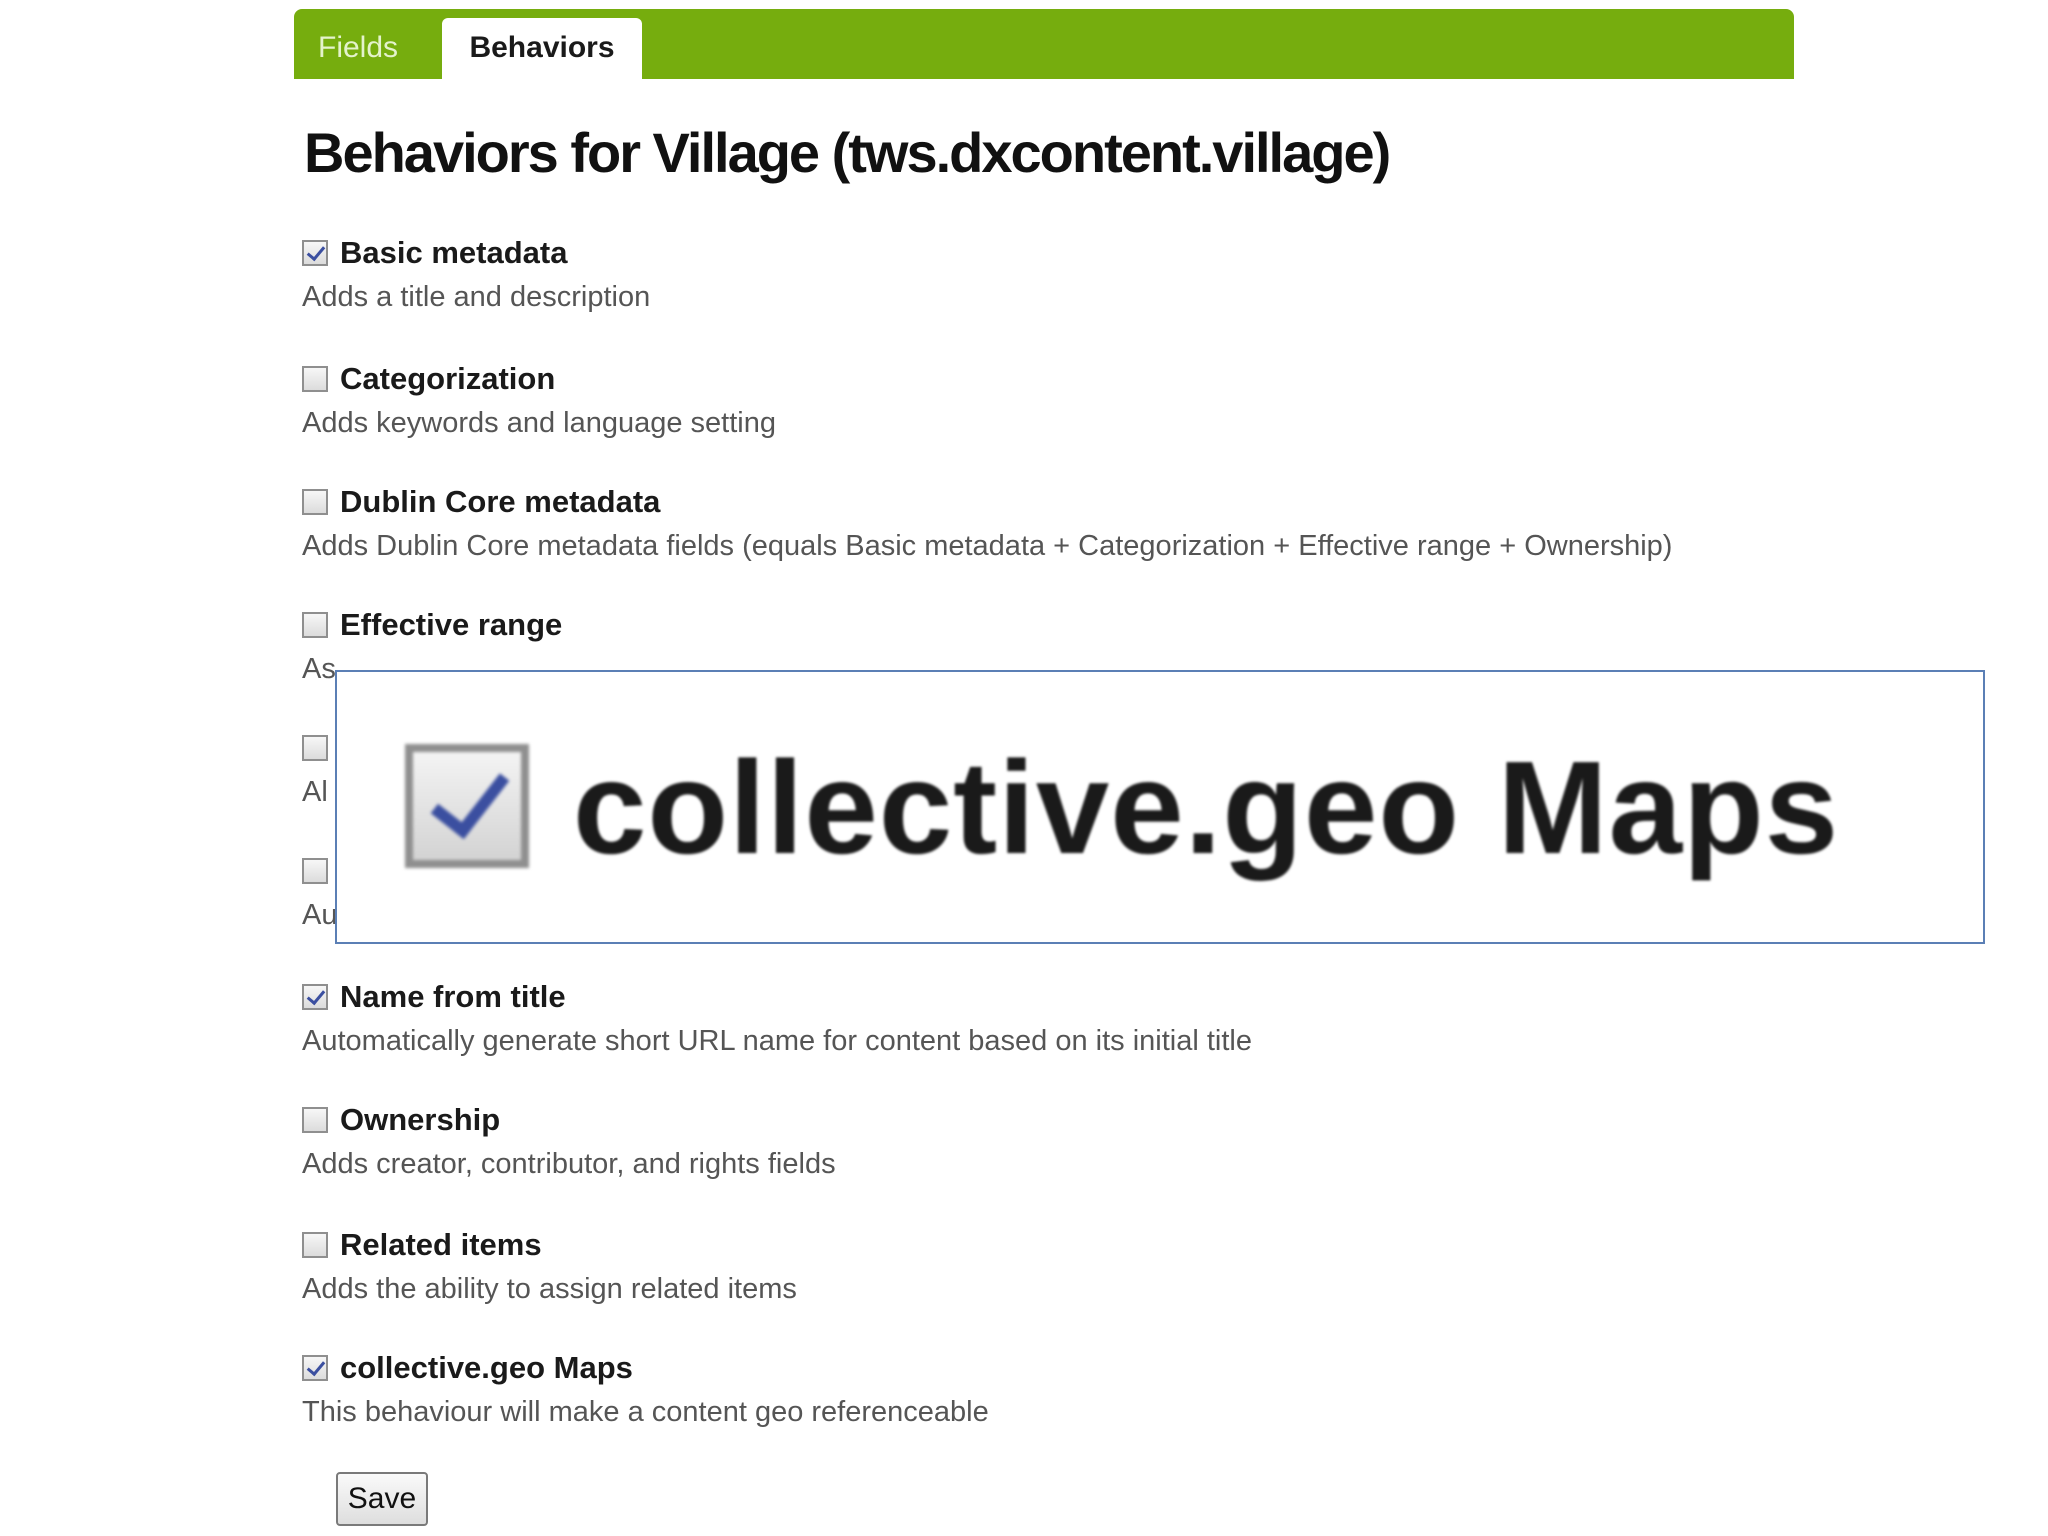 Image resolution: width=2048 pixels, height=1536 pixels. Describe the element at coordinates (358, 48) in the screenshot. I see `tab-fields: Fields` at that location.